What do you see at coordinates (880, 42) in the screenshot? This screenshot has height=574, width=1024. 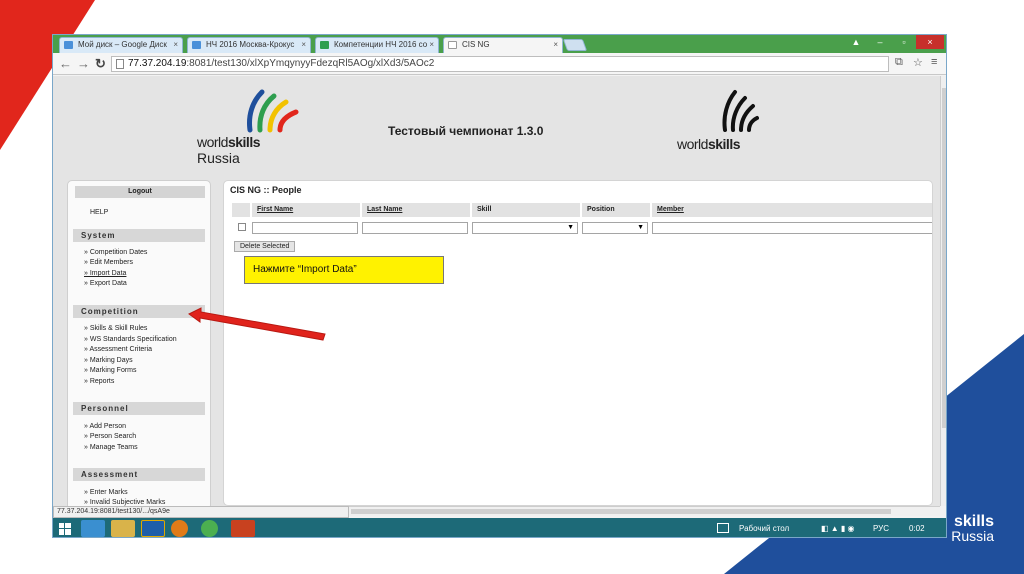 I see `minimize-button: –` at bounding box center [880, 42].